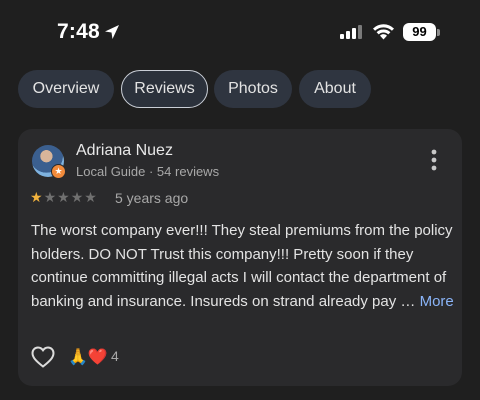  I want to click on clock: 7:48, so click(78, 31).